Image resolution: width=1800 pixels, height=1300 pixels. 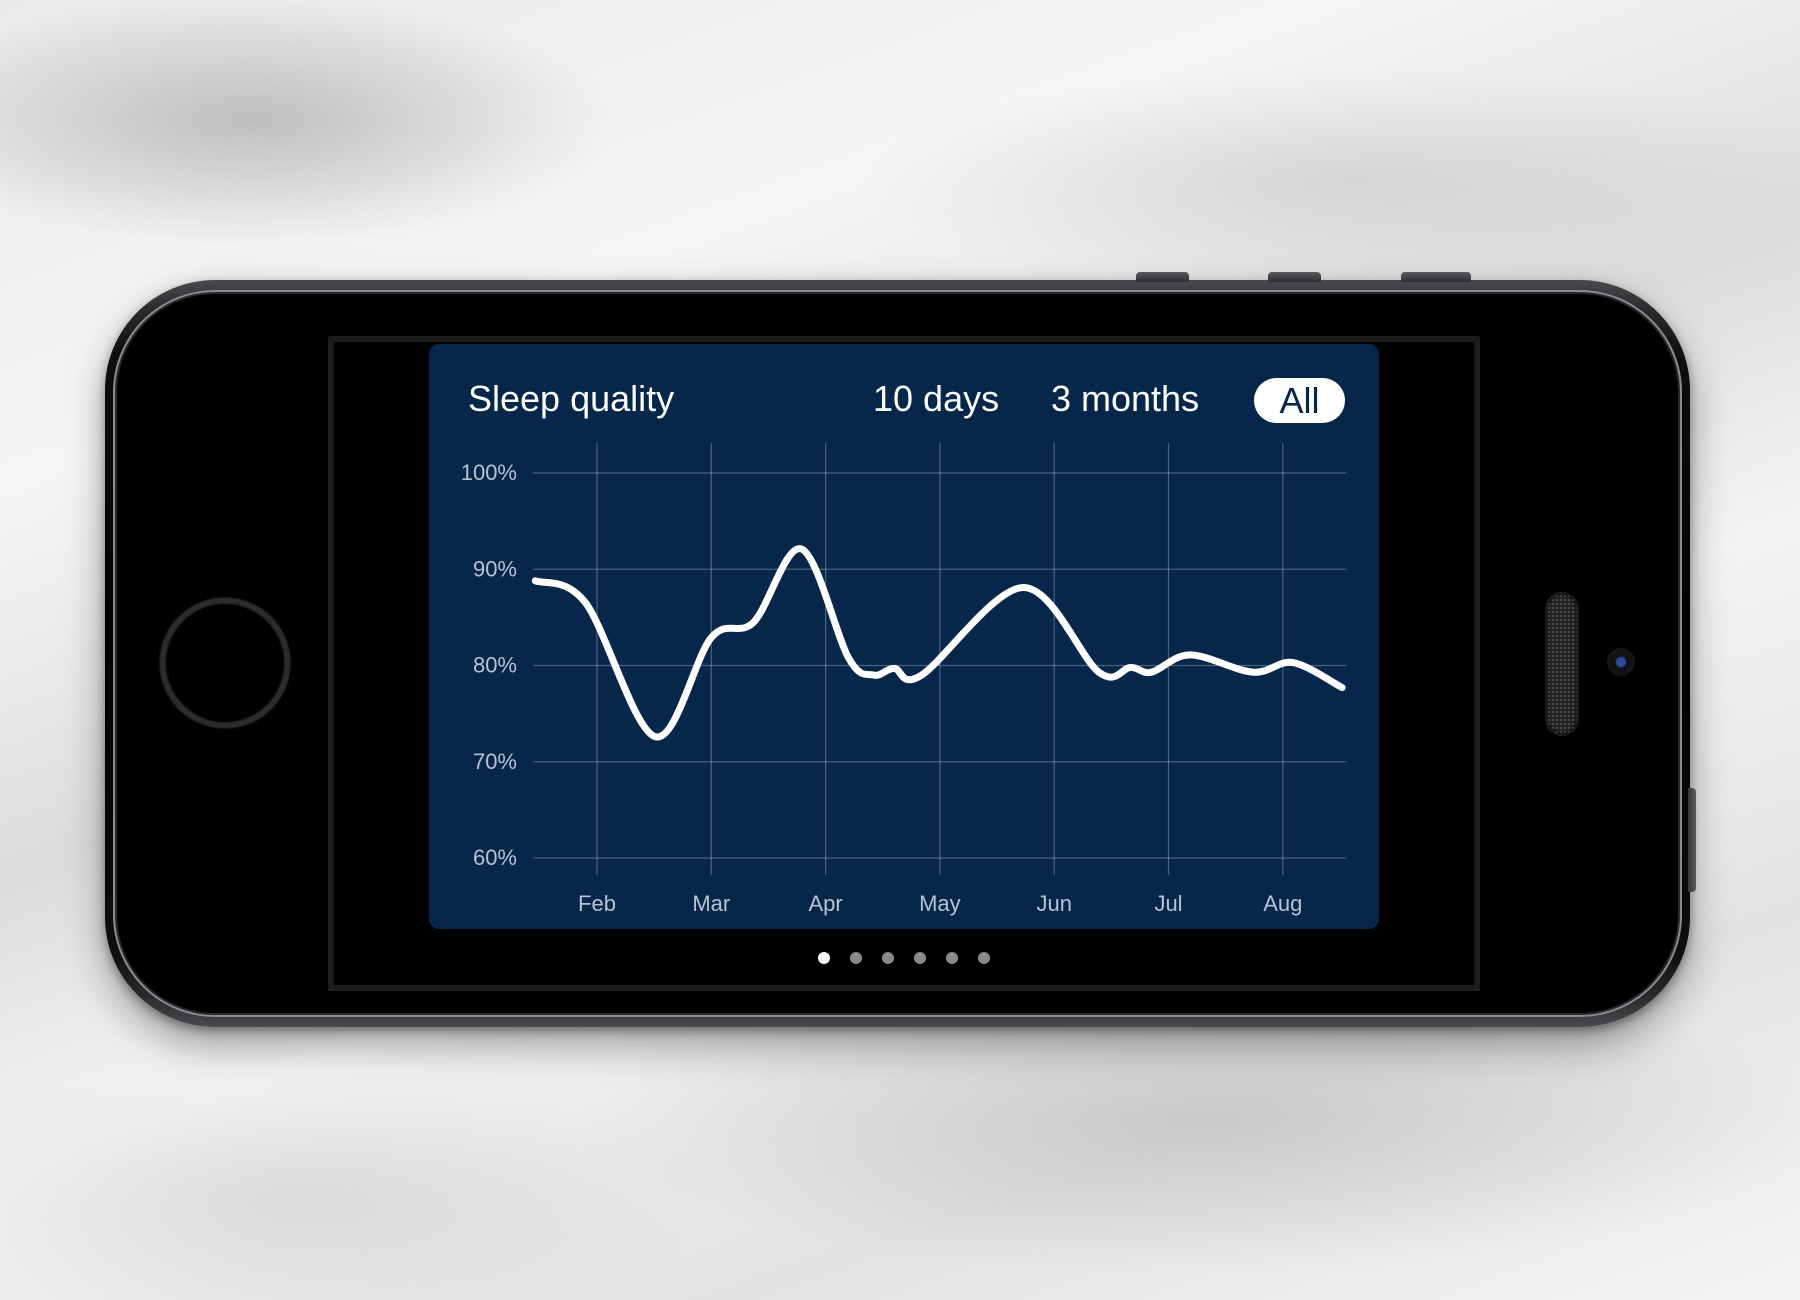 What do you see at coordinates (904, 958) in the screenshot?
I see `page-indicator` at bounding box center [904, 958].